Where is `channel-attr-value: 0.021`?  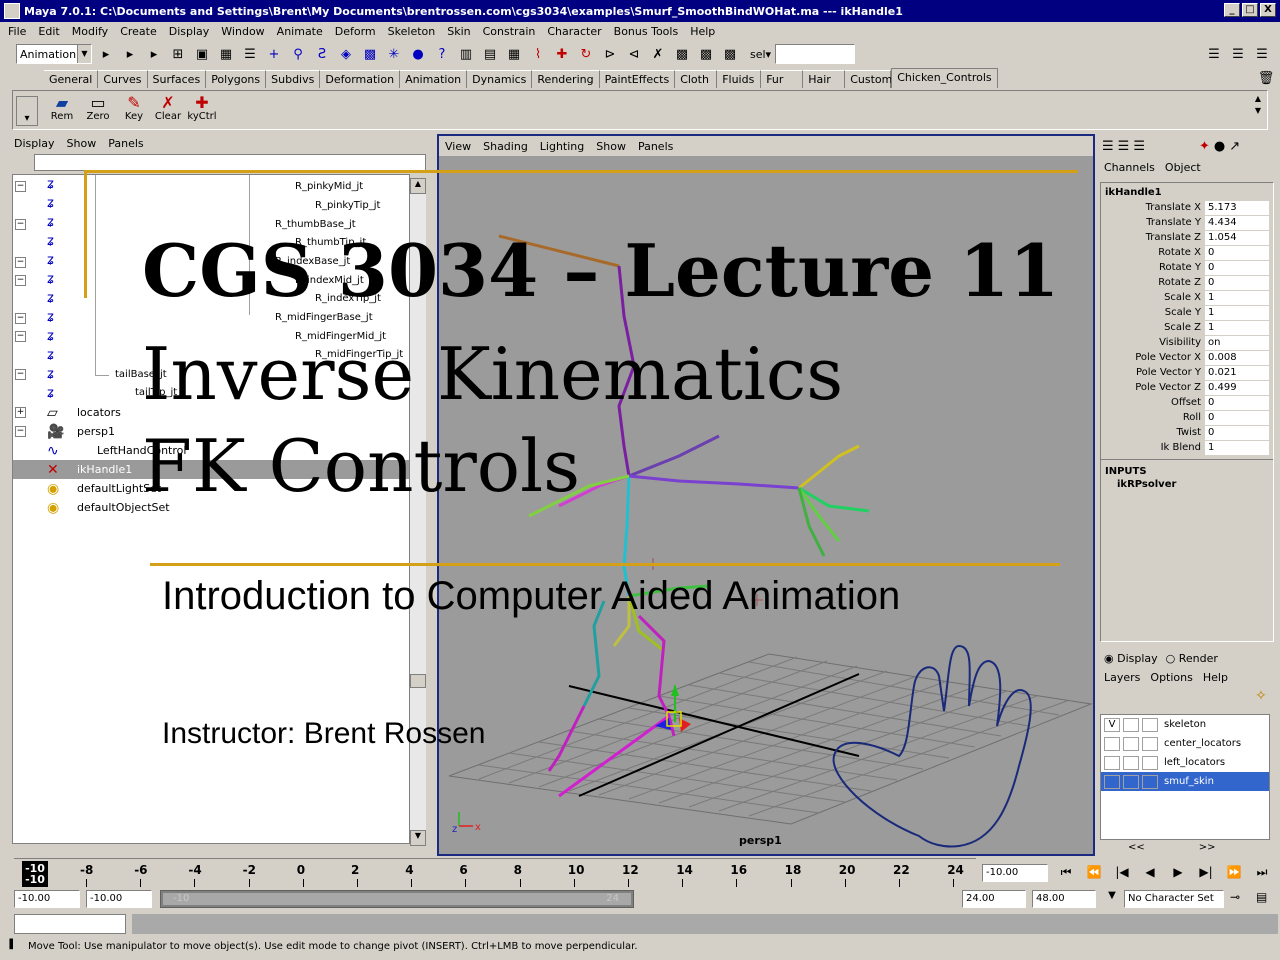
channel-attr-value: 0.021 is located at coordinates (1237, 372).